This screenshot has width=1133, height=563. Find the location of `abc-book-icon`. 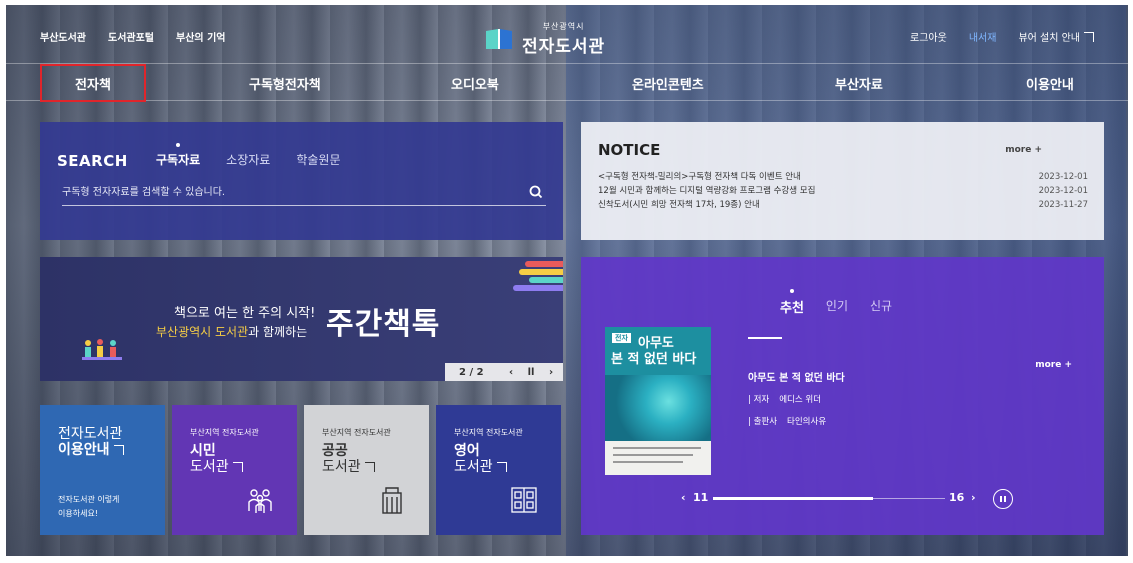

abc-book-icon is located at coordinates (524, 500).